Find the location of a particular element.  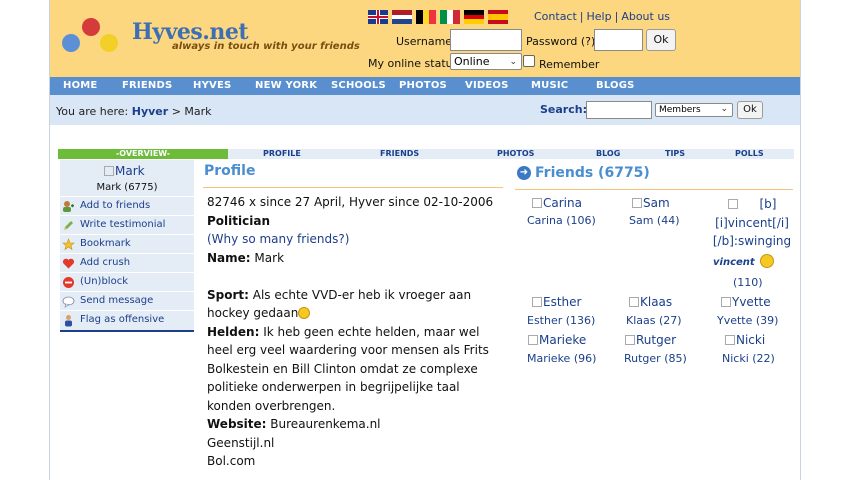

website-label: Website: is located at coordinates (237, 424).